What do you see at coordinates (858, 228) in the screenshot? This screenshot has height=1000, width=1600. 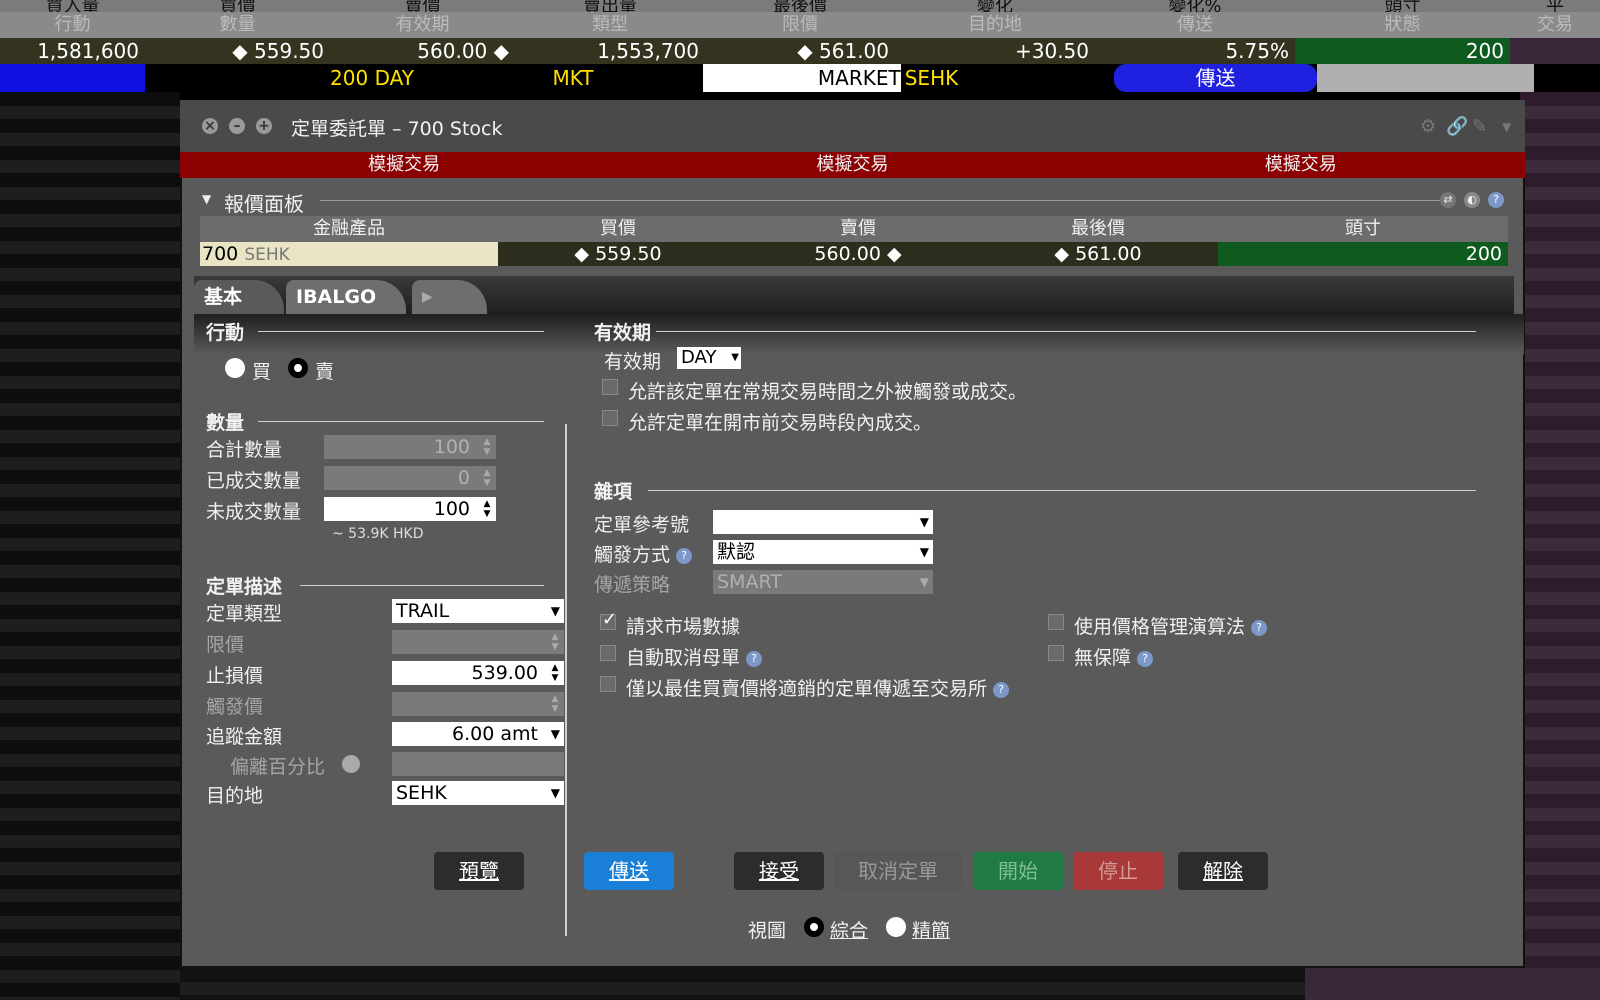 I see `column-header: 賣價` at bounding box center [858, 228].